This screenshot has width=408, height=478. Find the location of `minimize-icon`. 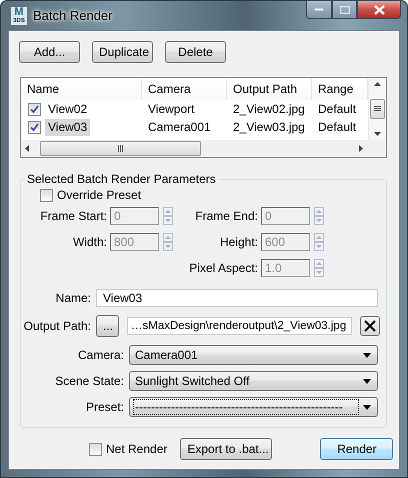

minimize-icon is located at coordinates (319, 9).